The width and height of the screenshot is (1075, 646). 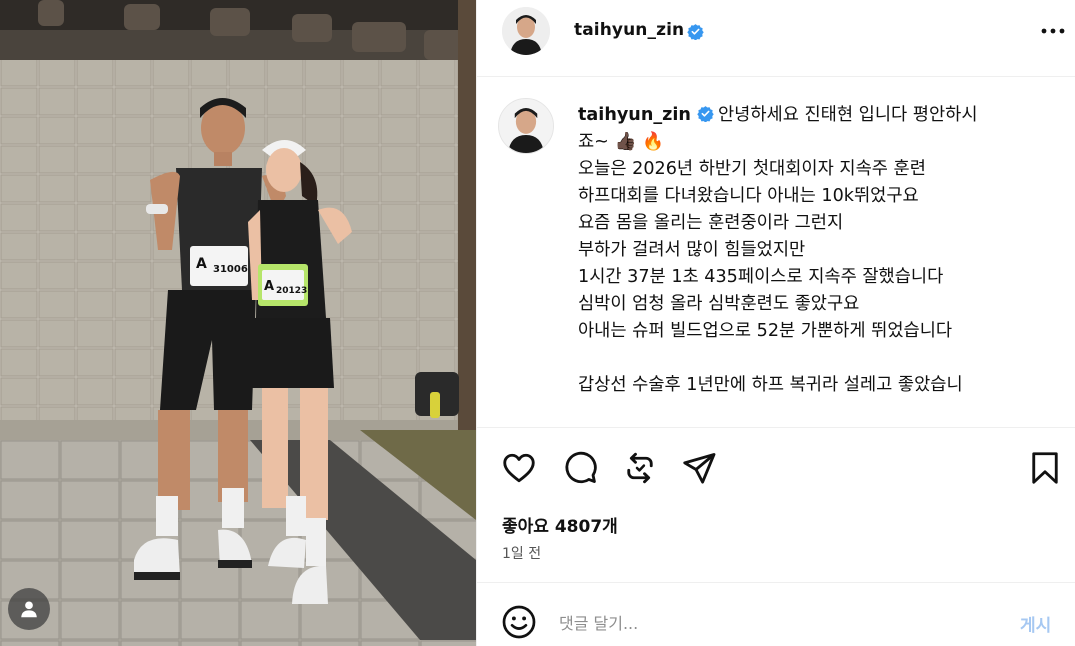 I want to click on caption-line: 심박이 엄청 올라 심박훈련도 좋았구요, so click(x=719, y=304).